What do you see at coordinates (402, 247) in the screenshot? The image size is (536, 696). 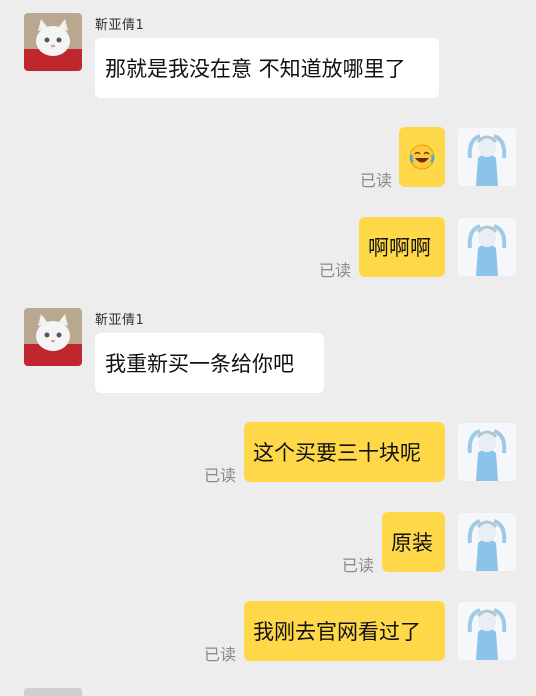 I see `message-bubble: 啊啊啊` at bounding box center [402, 247].